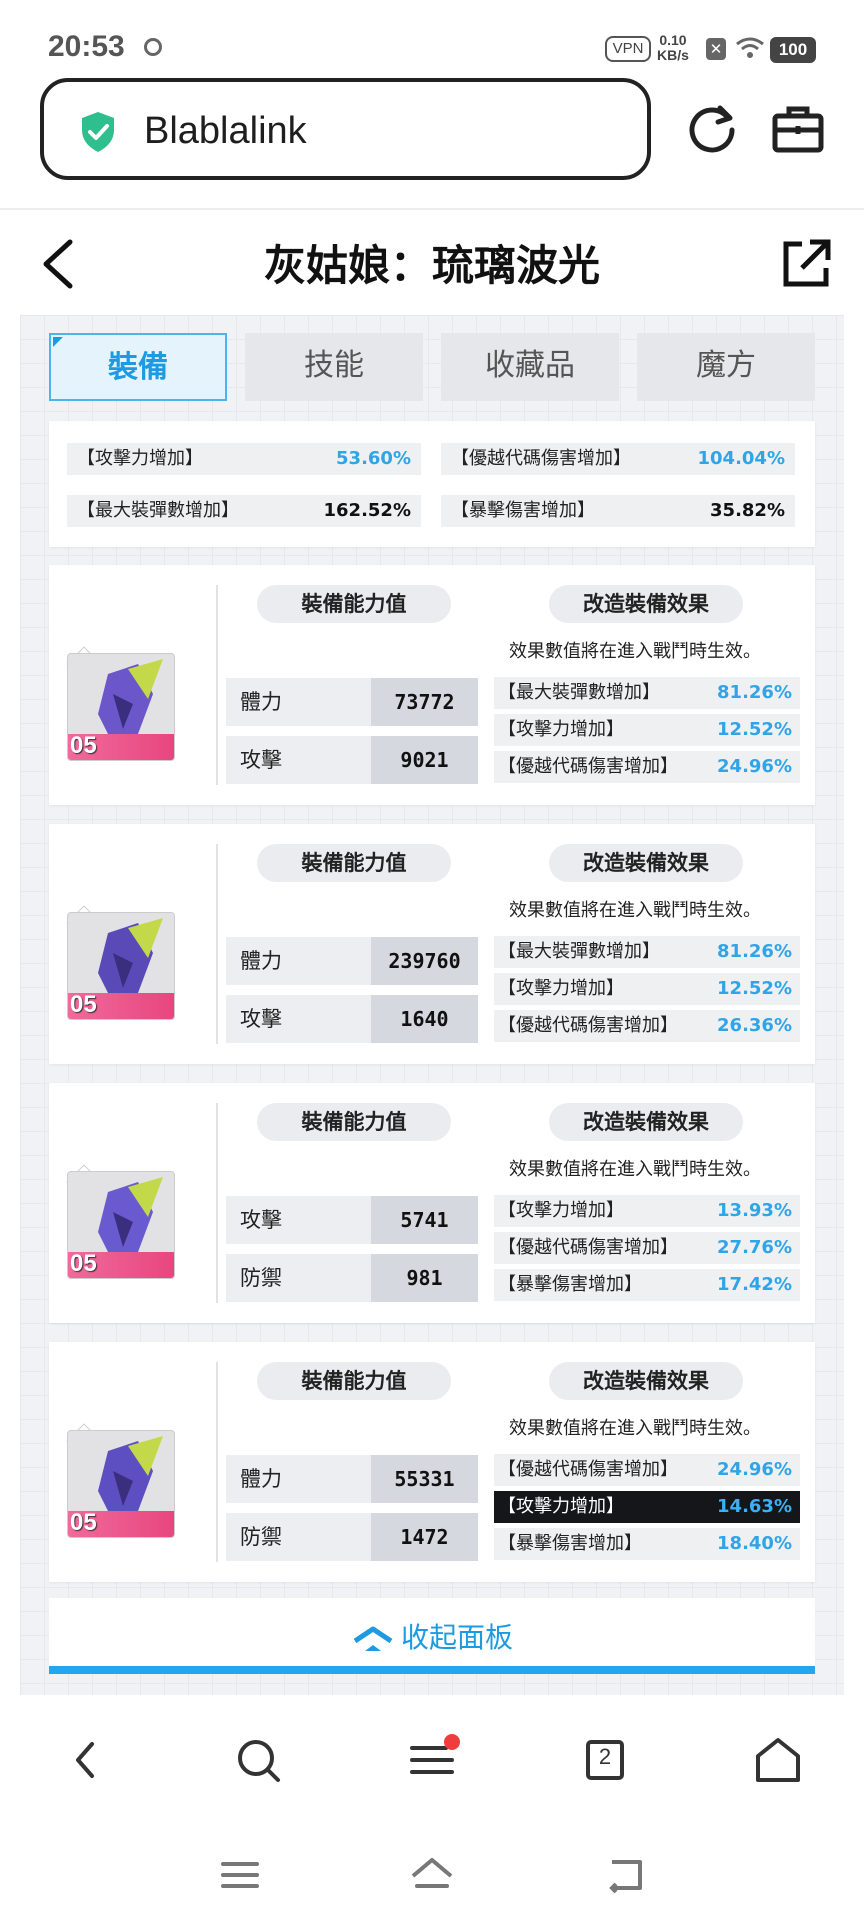  I want to click on stat-row: 防禦 981, so click(352, 1278).